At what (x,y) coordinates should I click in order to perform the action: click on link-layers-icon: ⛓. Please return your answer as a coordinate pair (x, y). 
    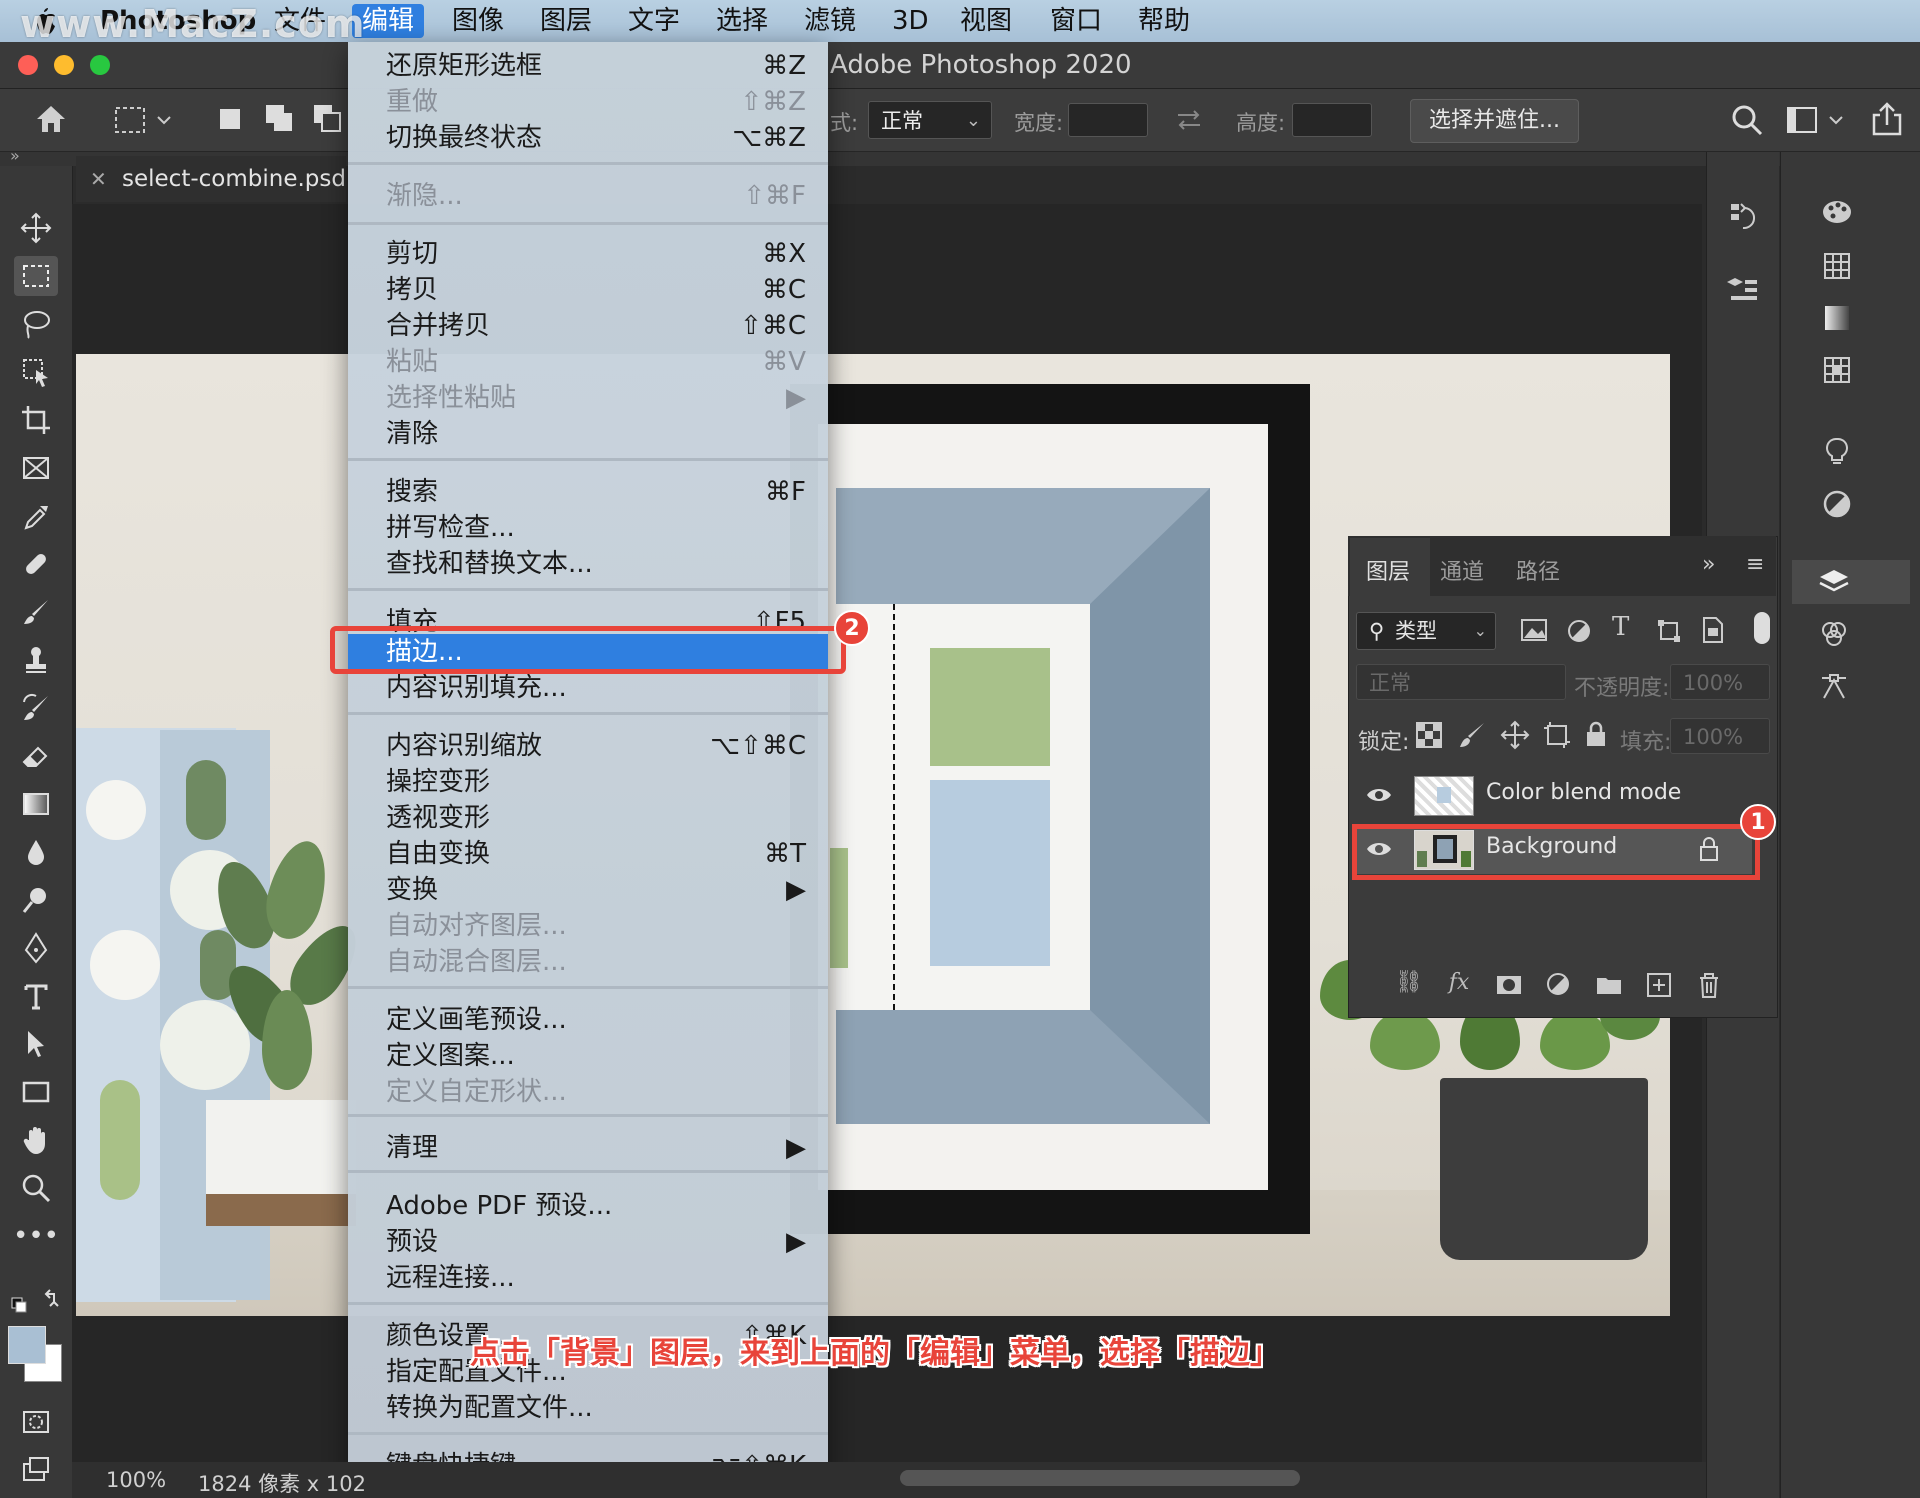
    Looking at the image, I should click on (1409, 985).